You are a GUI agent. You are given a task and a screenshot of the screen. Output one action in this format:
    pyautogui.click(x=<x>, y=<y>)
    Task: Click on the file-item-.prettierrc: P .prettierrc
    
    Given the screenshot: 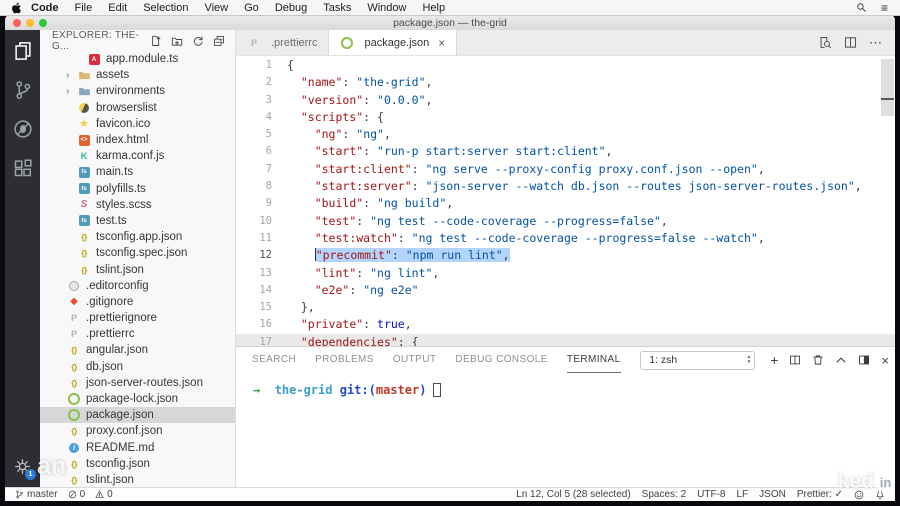 What is the action you would take?
    pyautogui.click(x=137, y=334)
    